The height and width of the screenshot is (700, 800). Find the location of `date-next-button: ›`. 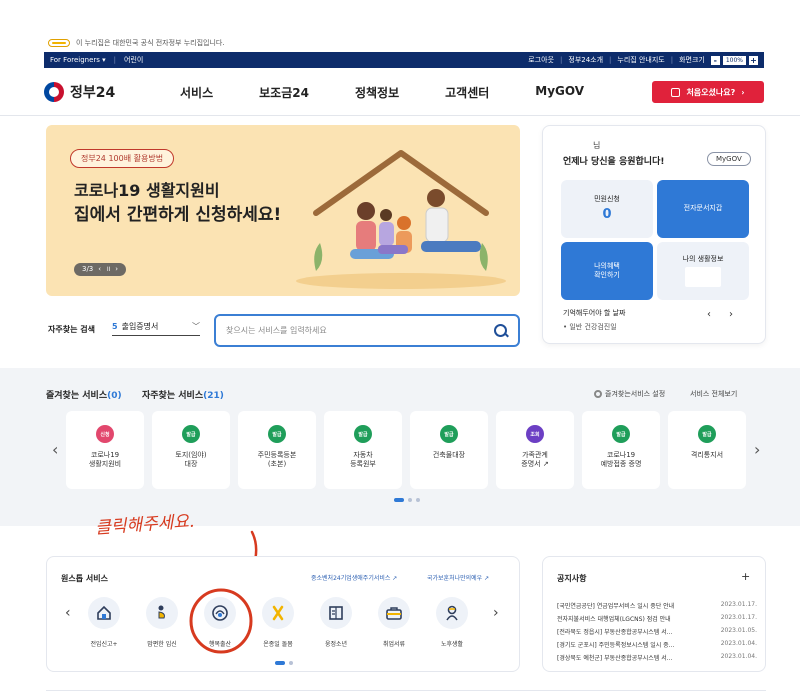

date-next-button: › is located at coordinates (731, 314).